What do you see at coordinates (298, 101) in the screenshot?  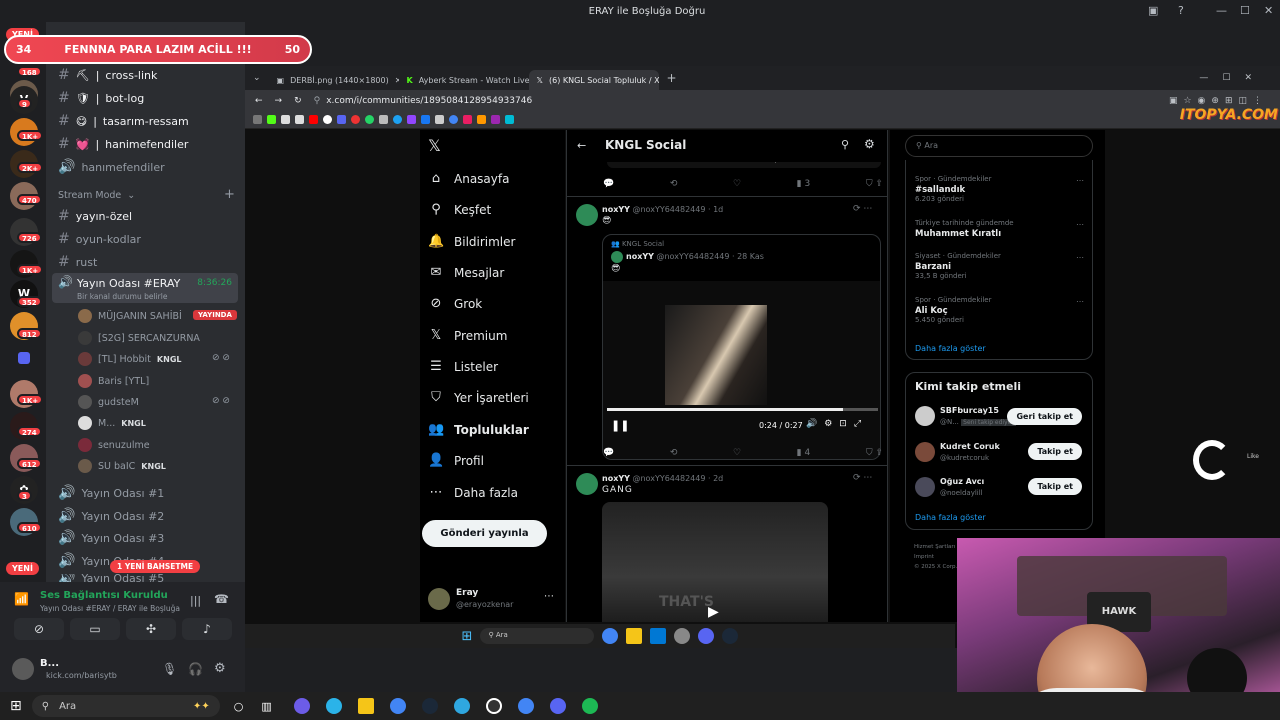 I see `reload-icon: ↻` at bounding box center [298, 101].